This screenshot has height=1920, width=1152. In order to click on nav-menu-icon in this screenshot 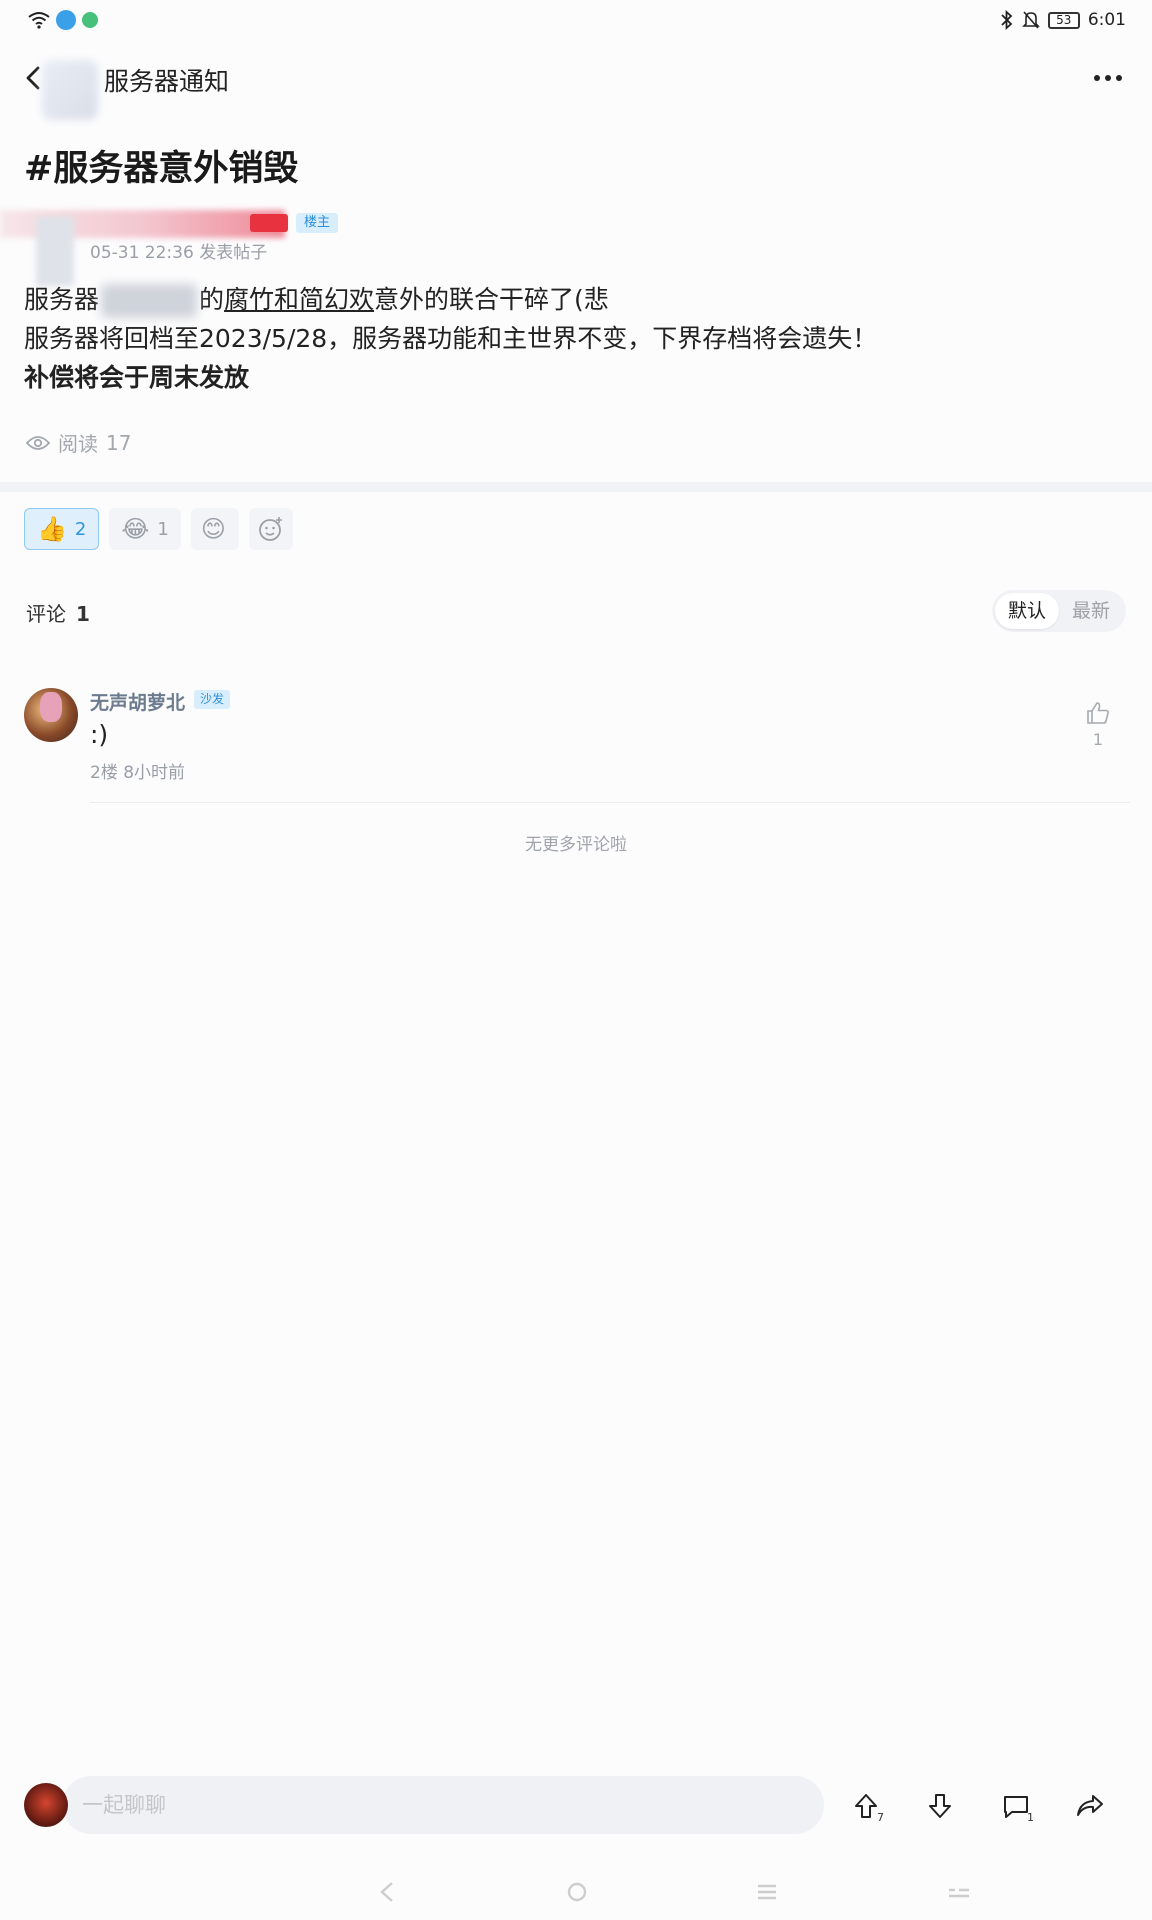, I will do `click(767, 1892)`.